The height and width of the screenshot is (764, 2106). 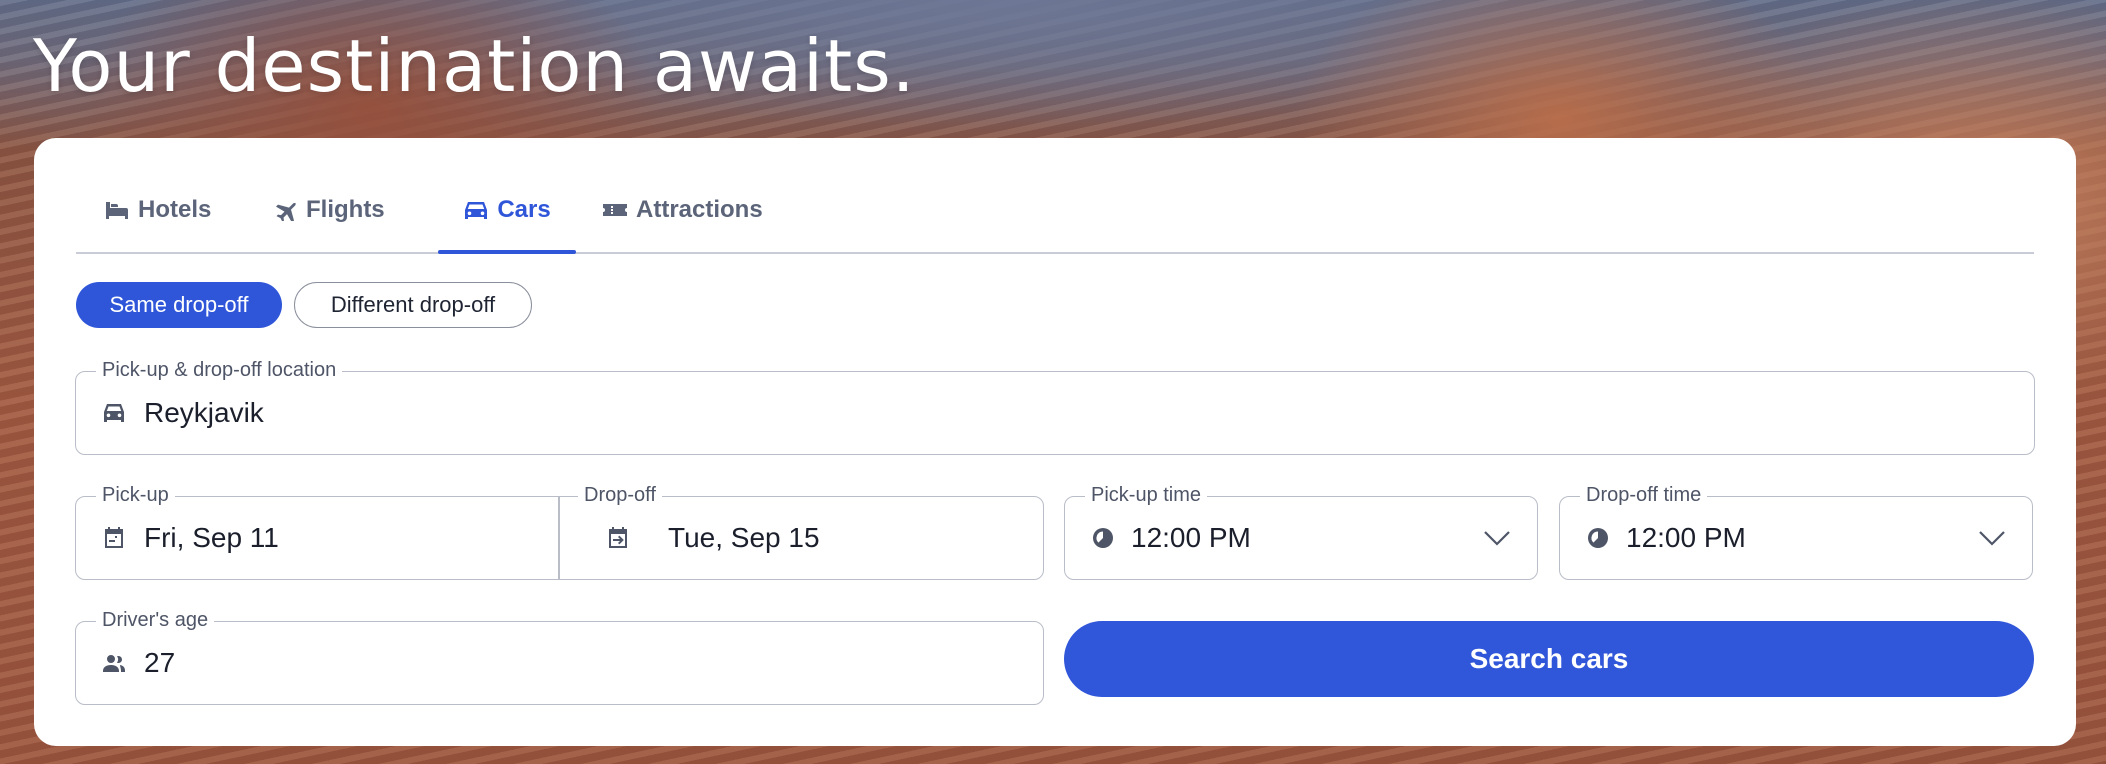 I want to click on pickup-time-select: Pick-up time 12:00 PM, so click(x=1301, y=531).